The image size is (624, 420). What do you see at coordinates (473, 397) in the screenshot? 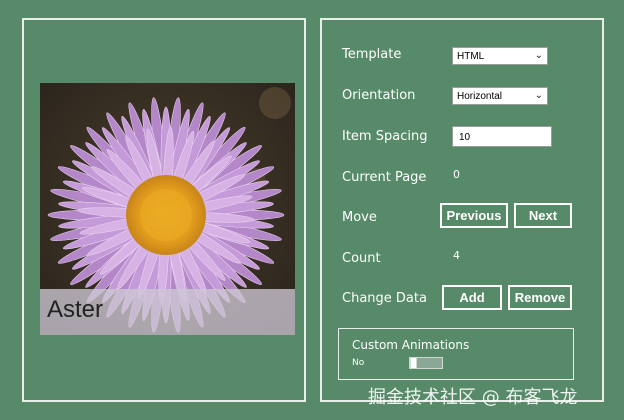
I see `watermark: 掘金技术社区 @ 布客飞龙` at bounding box center [473, 397].